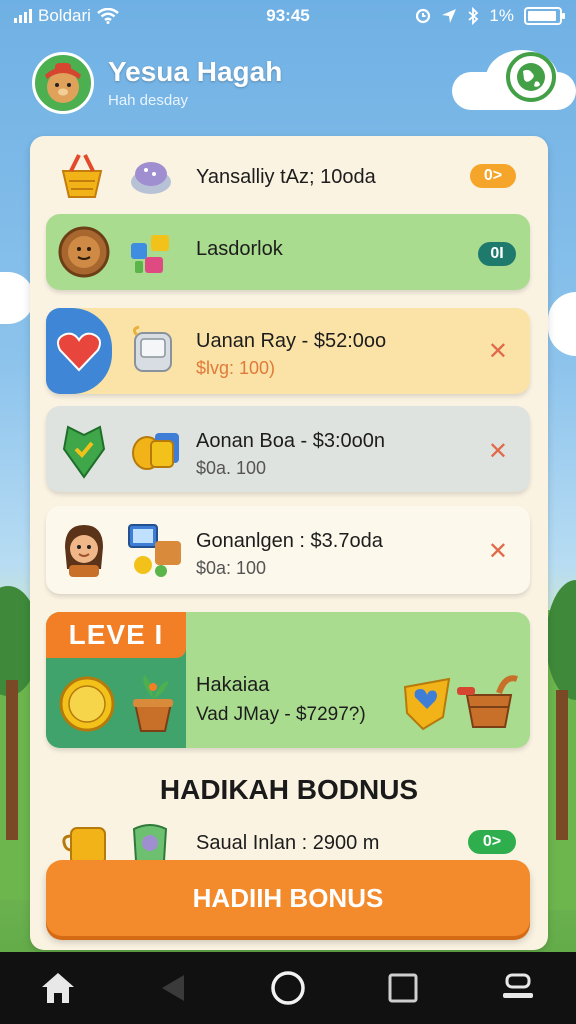 This screenshot has width=576, height=1024. I want to click on row-title: Gonanlgen : $3.7oda, so click(289, 541).